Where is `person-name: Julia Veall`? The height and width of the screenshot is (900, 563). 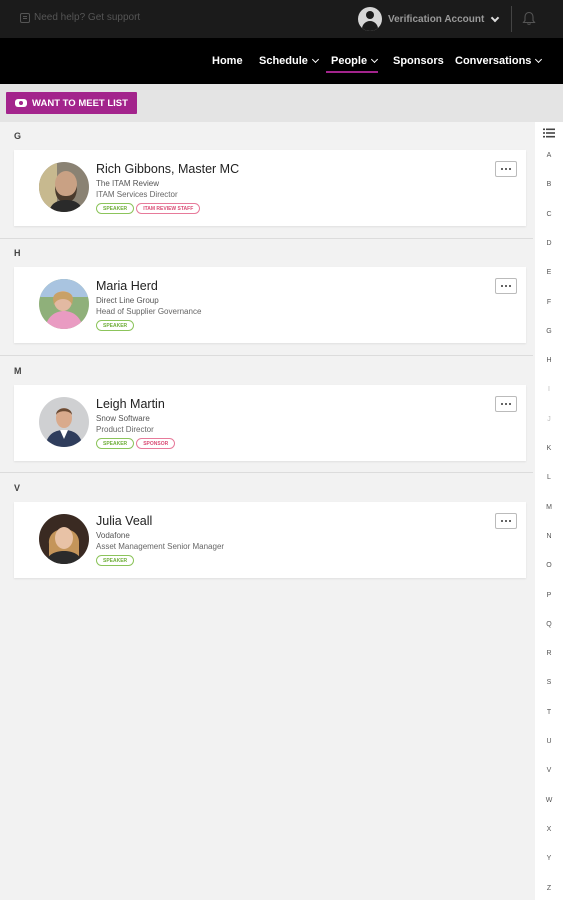 person-name: Julia Veall is located at coordinates (124, 521).